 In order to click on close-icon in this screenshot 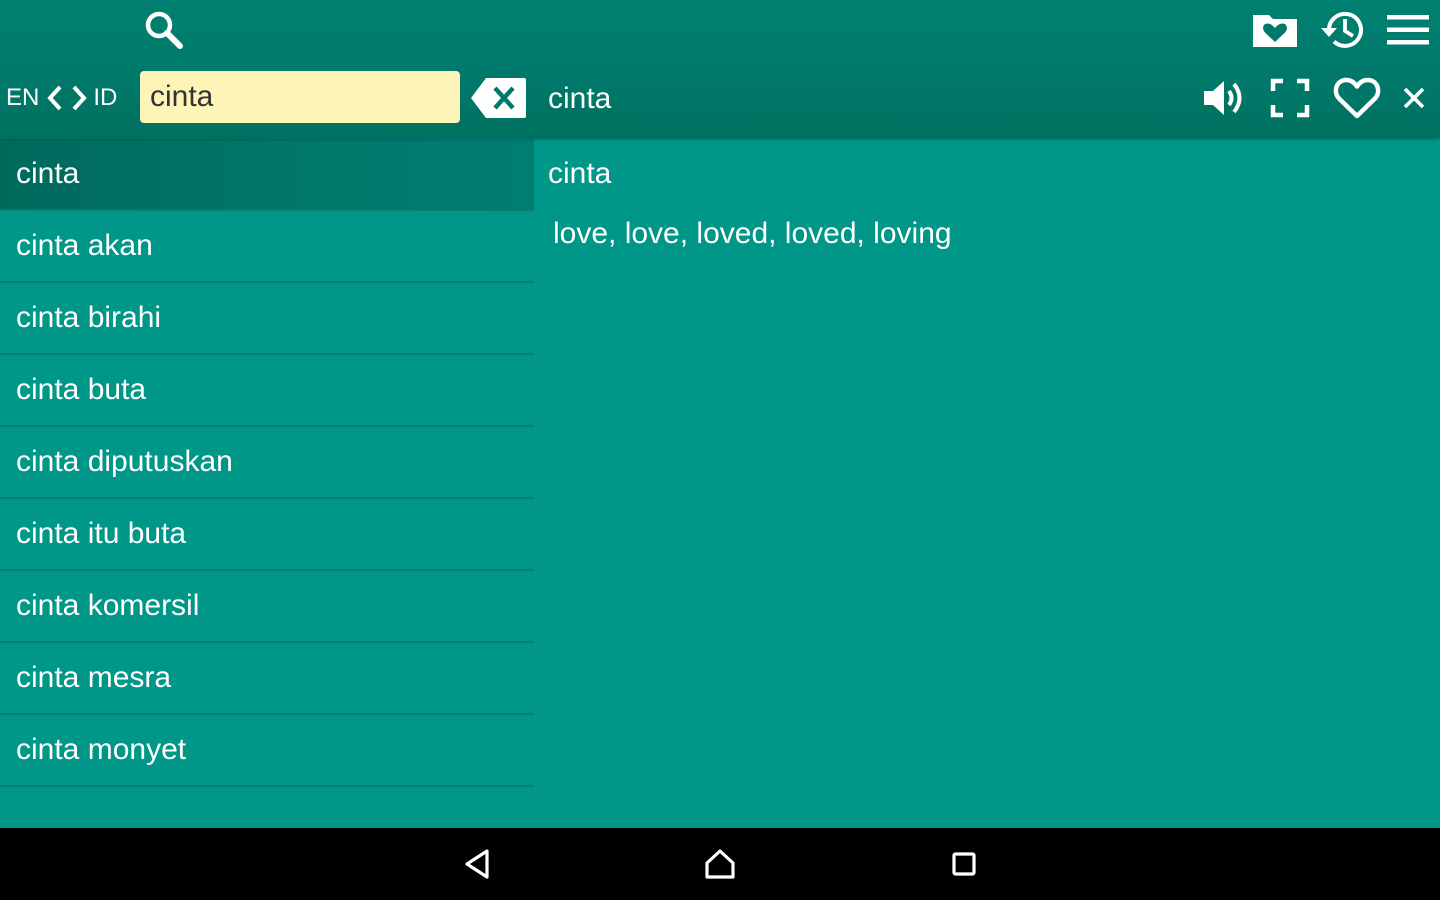, I will do `click(1414, 98)`.